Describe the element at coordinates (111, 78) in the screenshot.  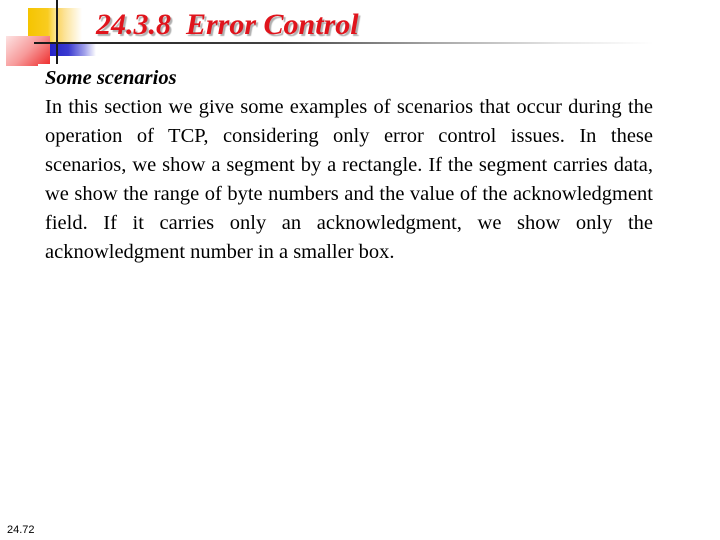
I see `subheading: Some scenarios` at that location.